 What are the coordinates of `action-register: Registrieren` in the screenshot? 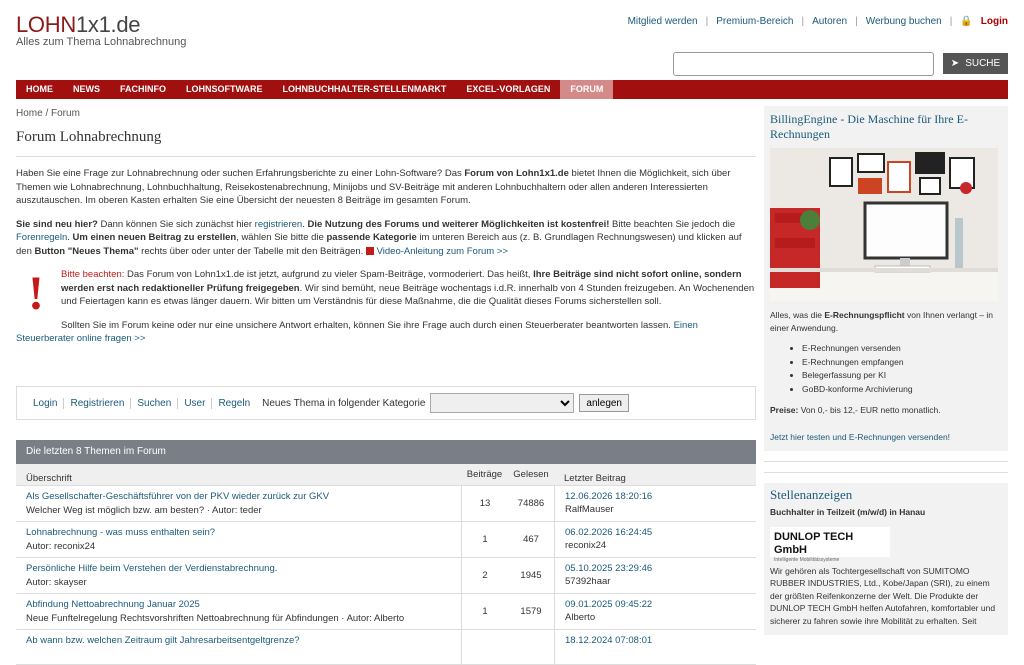 It's located at (98, 403).